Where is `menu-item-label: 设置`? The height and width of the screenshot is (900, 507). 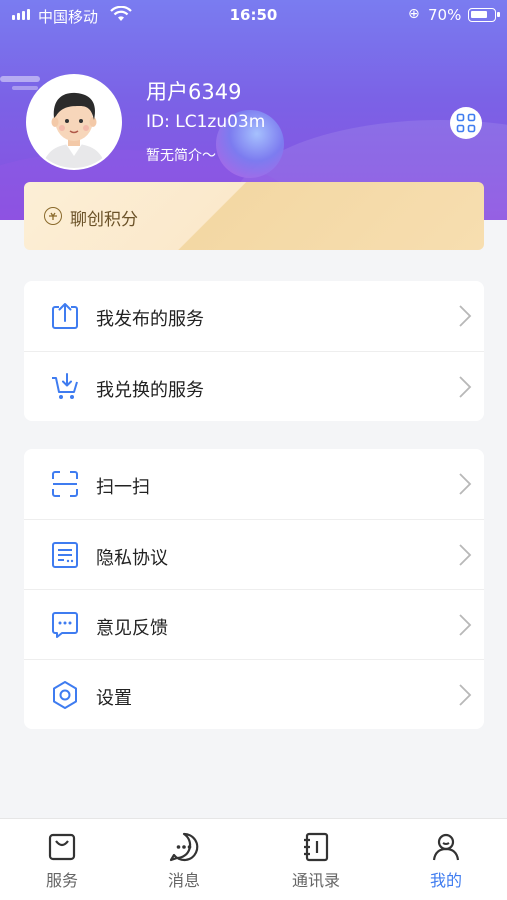 menu-item-label: 设置 is located at coordinates (114, 698).